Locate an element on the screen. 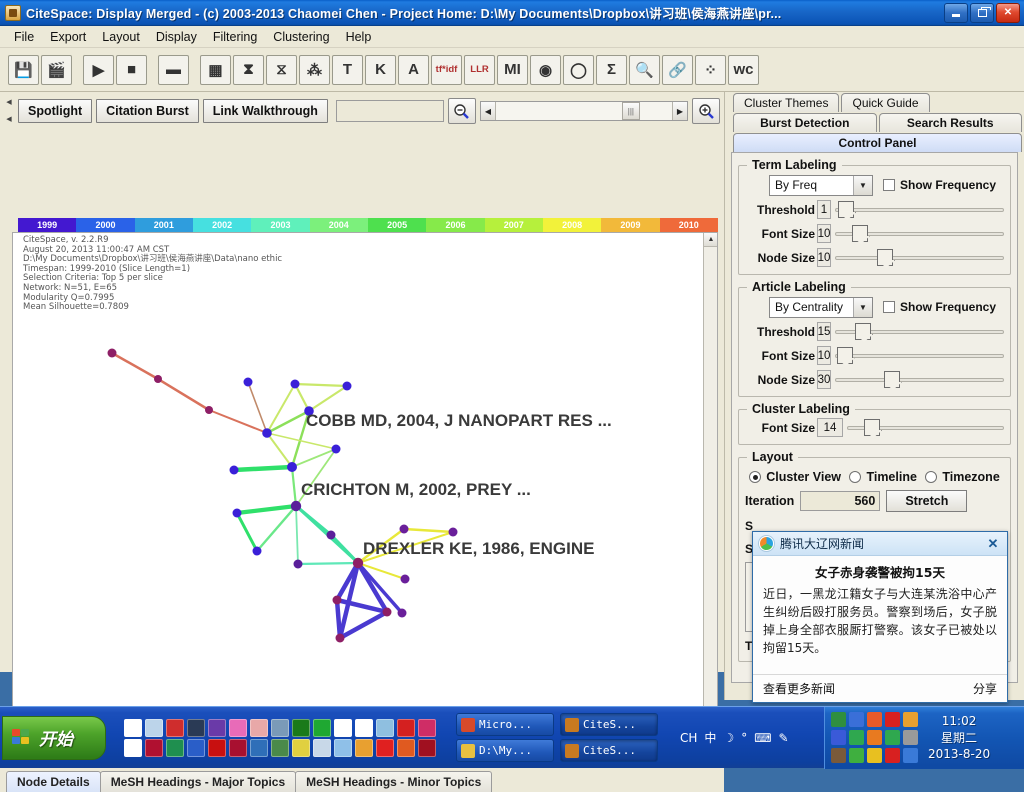 This screenshot has height=792, width=1024. scrollbar-track: ||| is located at coordinates (583, 111).